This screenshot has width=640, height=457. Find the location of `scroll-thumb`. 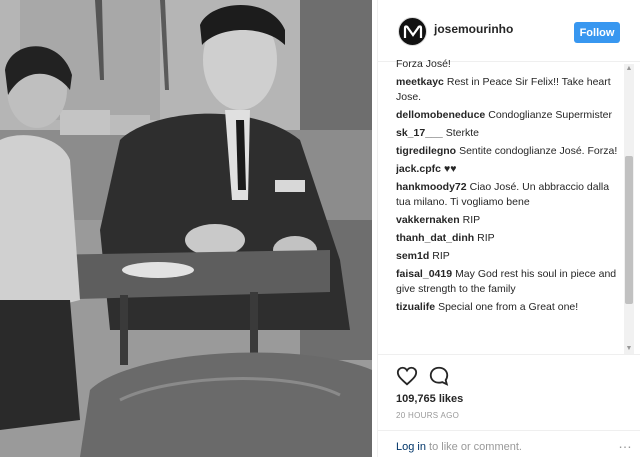

scroll-thumb is located at coordinates (629, 230).